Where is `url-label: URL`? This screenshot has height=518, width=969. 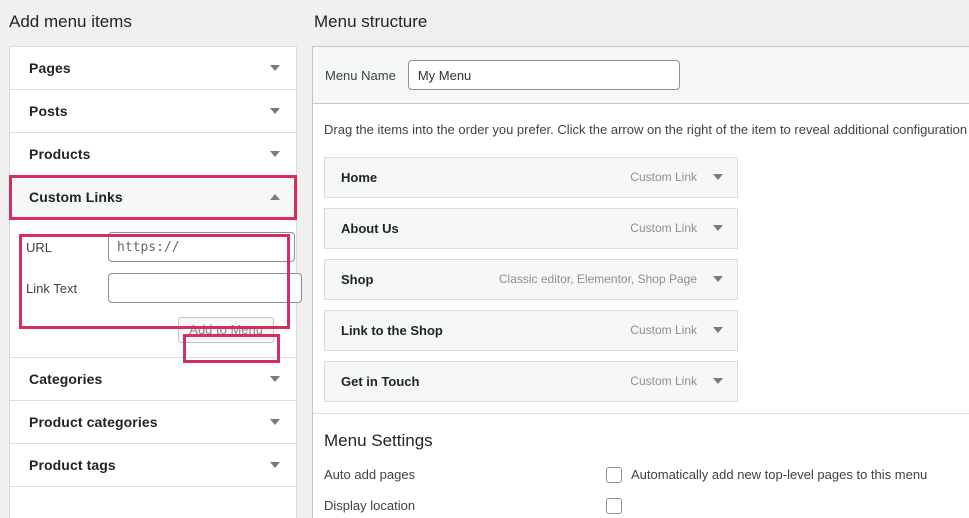 url-label: URL is located at coordinates (39, 247).